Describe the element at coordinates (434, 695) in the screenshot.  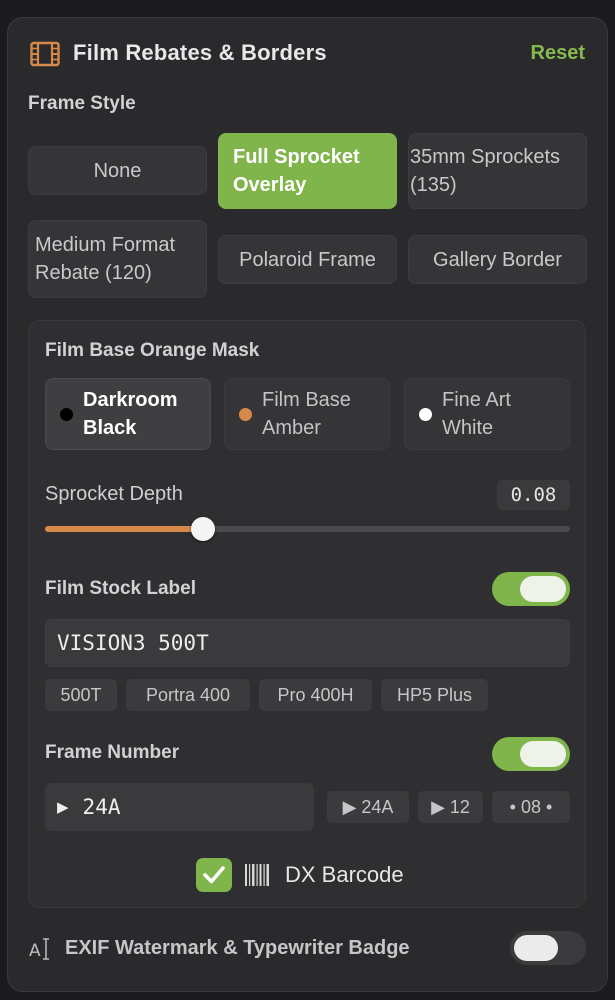
I see `film-stock-chip-hp5: HP5 Plus` at that location.